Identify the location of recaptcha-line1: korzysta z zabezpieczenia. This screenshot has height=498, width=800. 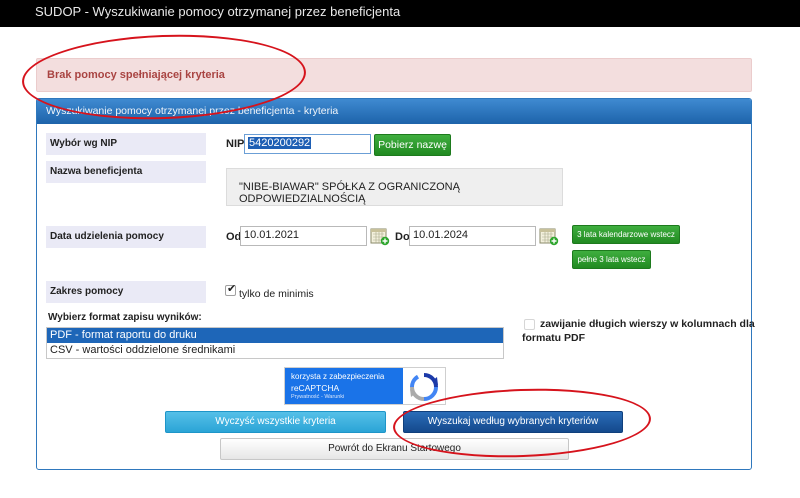
(338, 376).